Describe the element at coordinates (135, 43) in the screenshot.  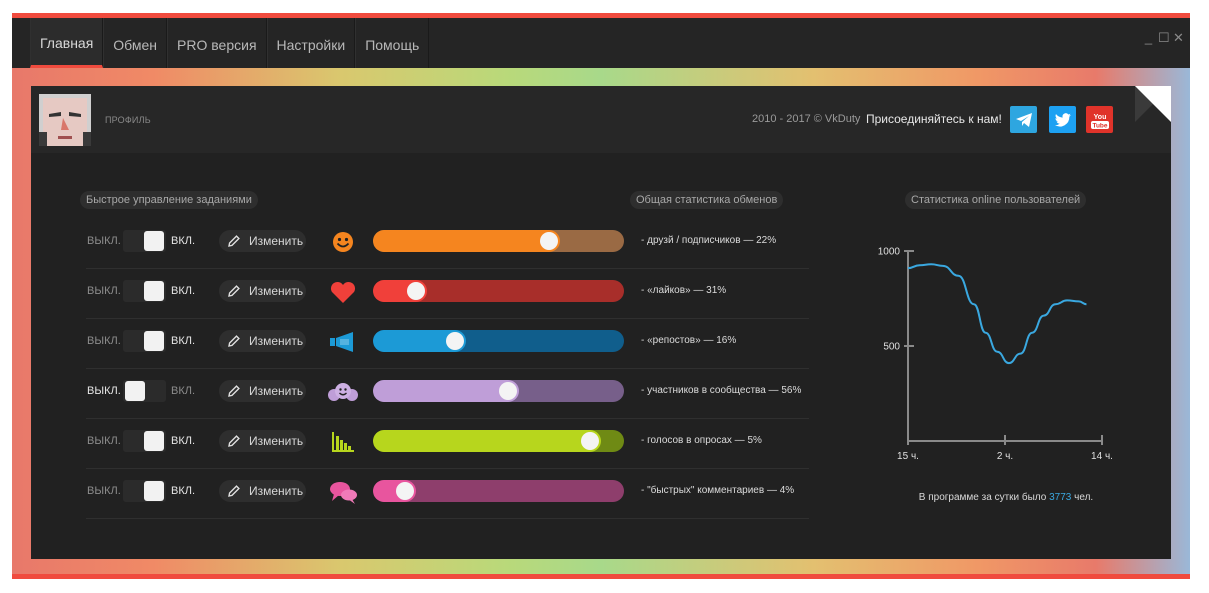
I see `tab-exchange: Обмен` at that location.